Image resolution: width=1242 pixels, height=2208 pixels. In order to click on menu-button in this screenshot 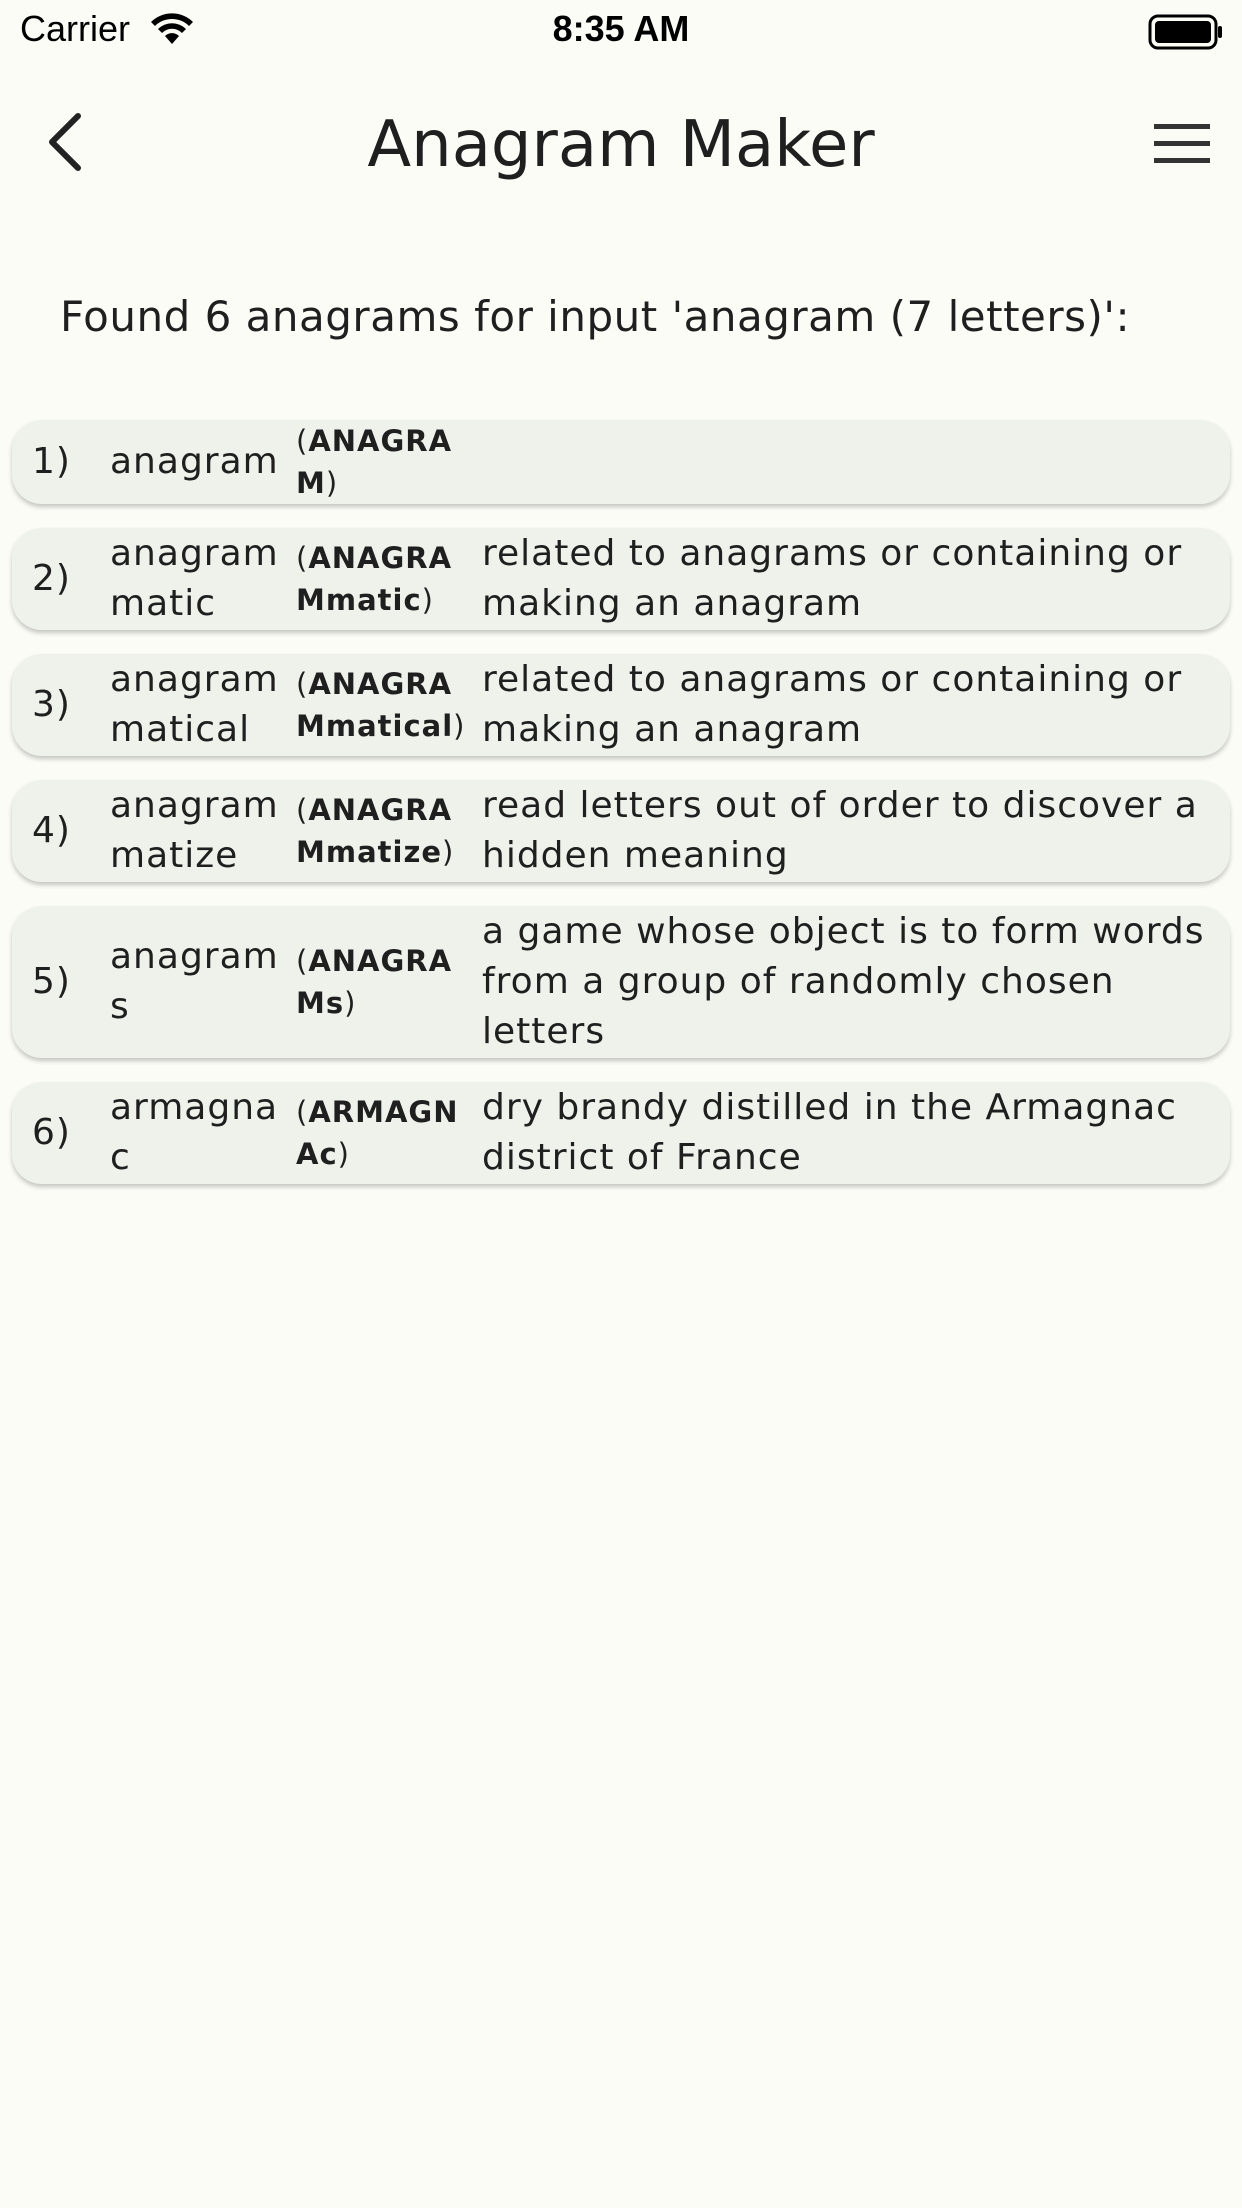, I will do `click(1182, 144)`.